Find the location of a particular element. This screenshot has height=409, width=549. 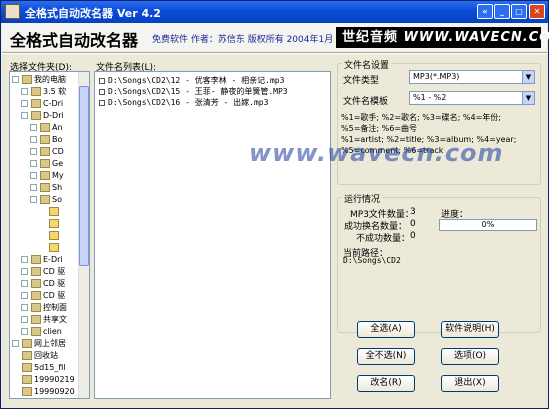

ok-count: 0 is located at coordinates (413, 224).